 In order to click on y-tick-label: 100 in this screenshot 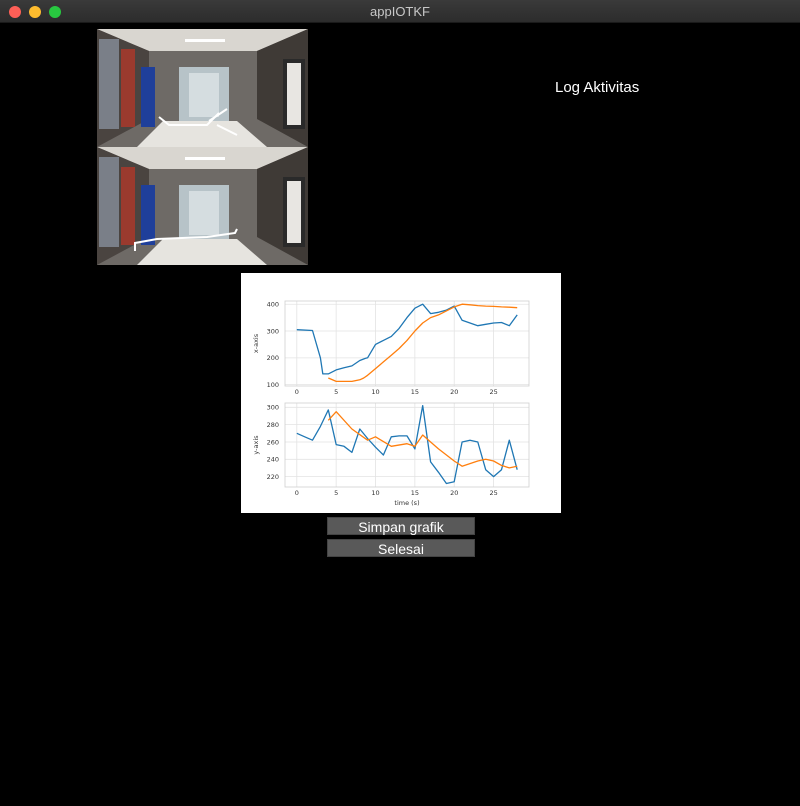, I will do `click(273, 385)`.